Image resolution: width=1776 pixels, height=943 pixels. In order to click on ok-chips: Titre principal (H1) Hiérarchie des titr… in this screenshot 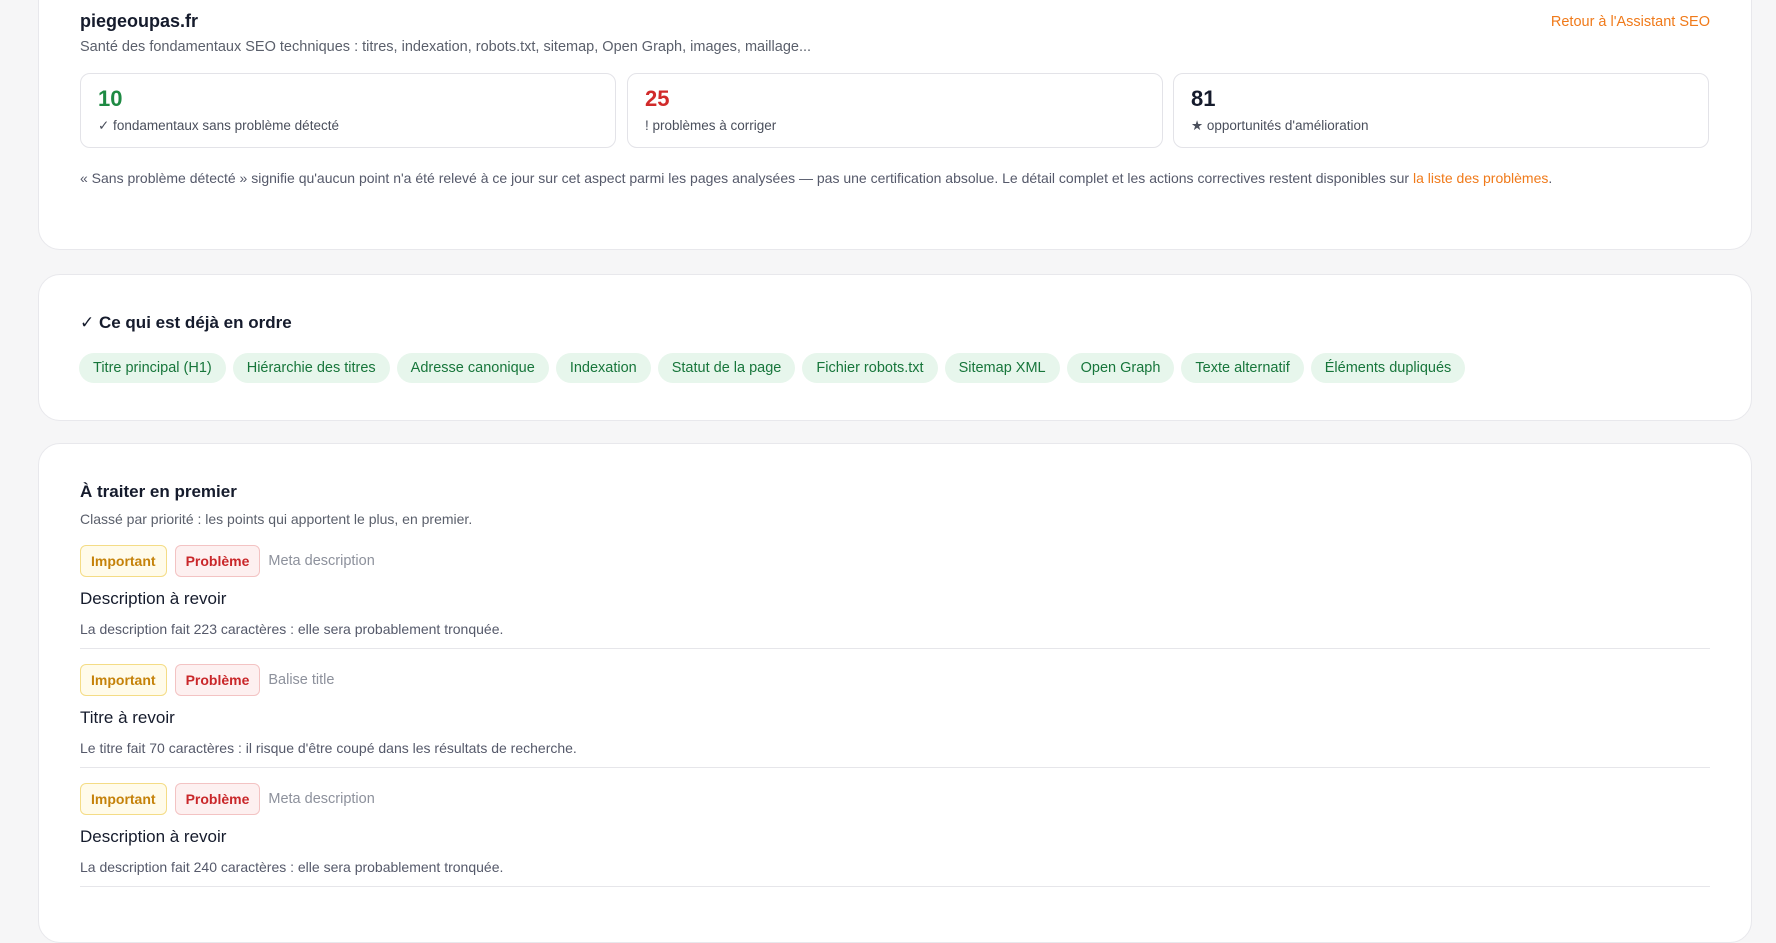, I will do `click(772, 368)`.